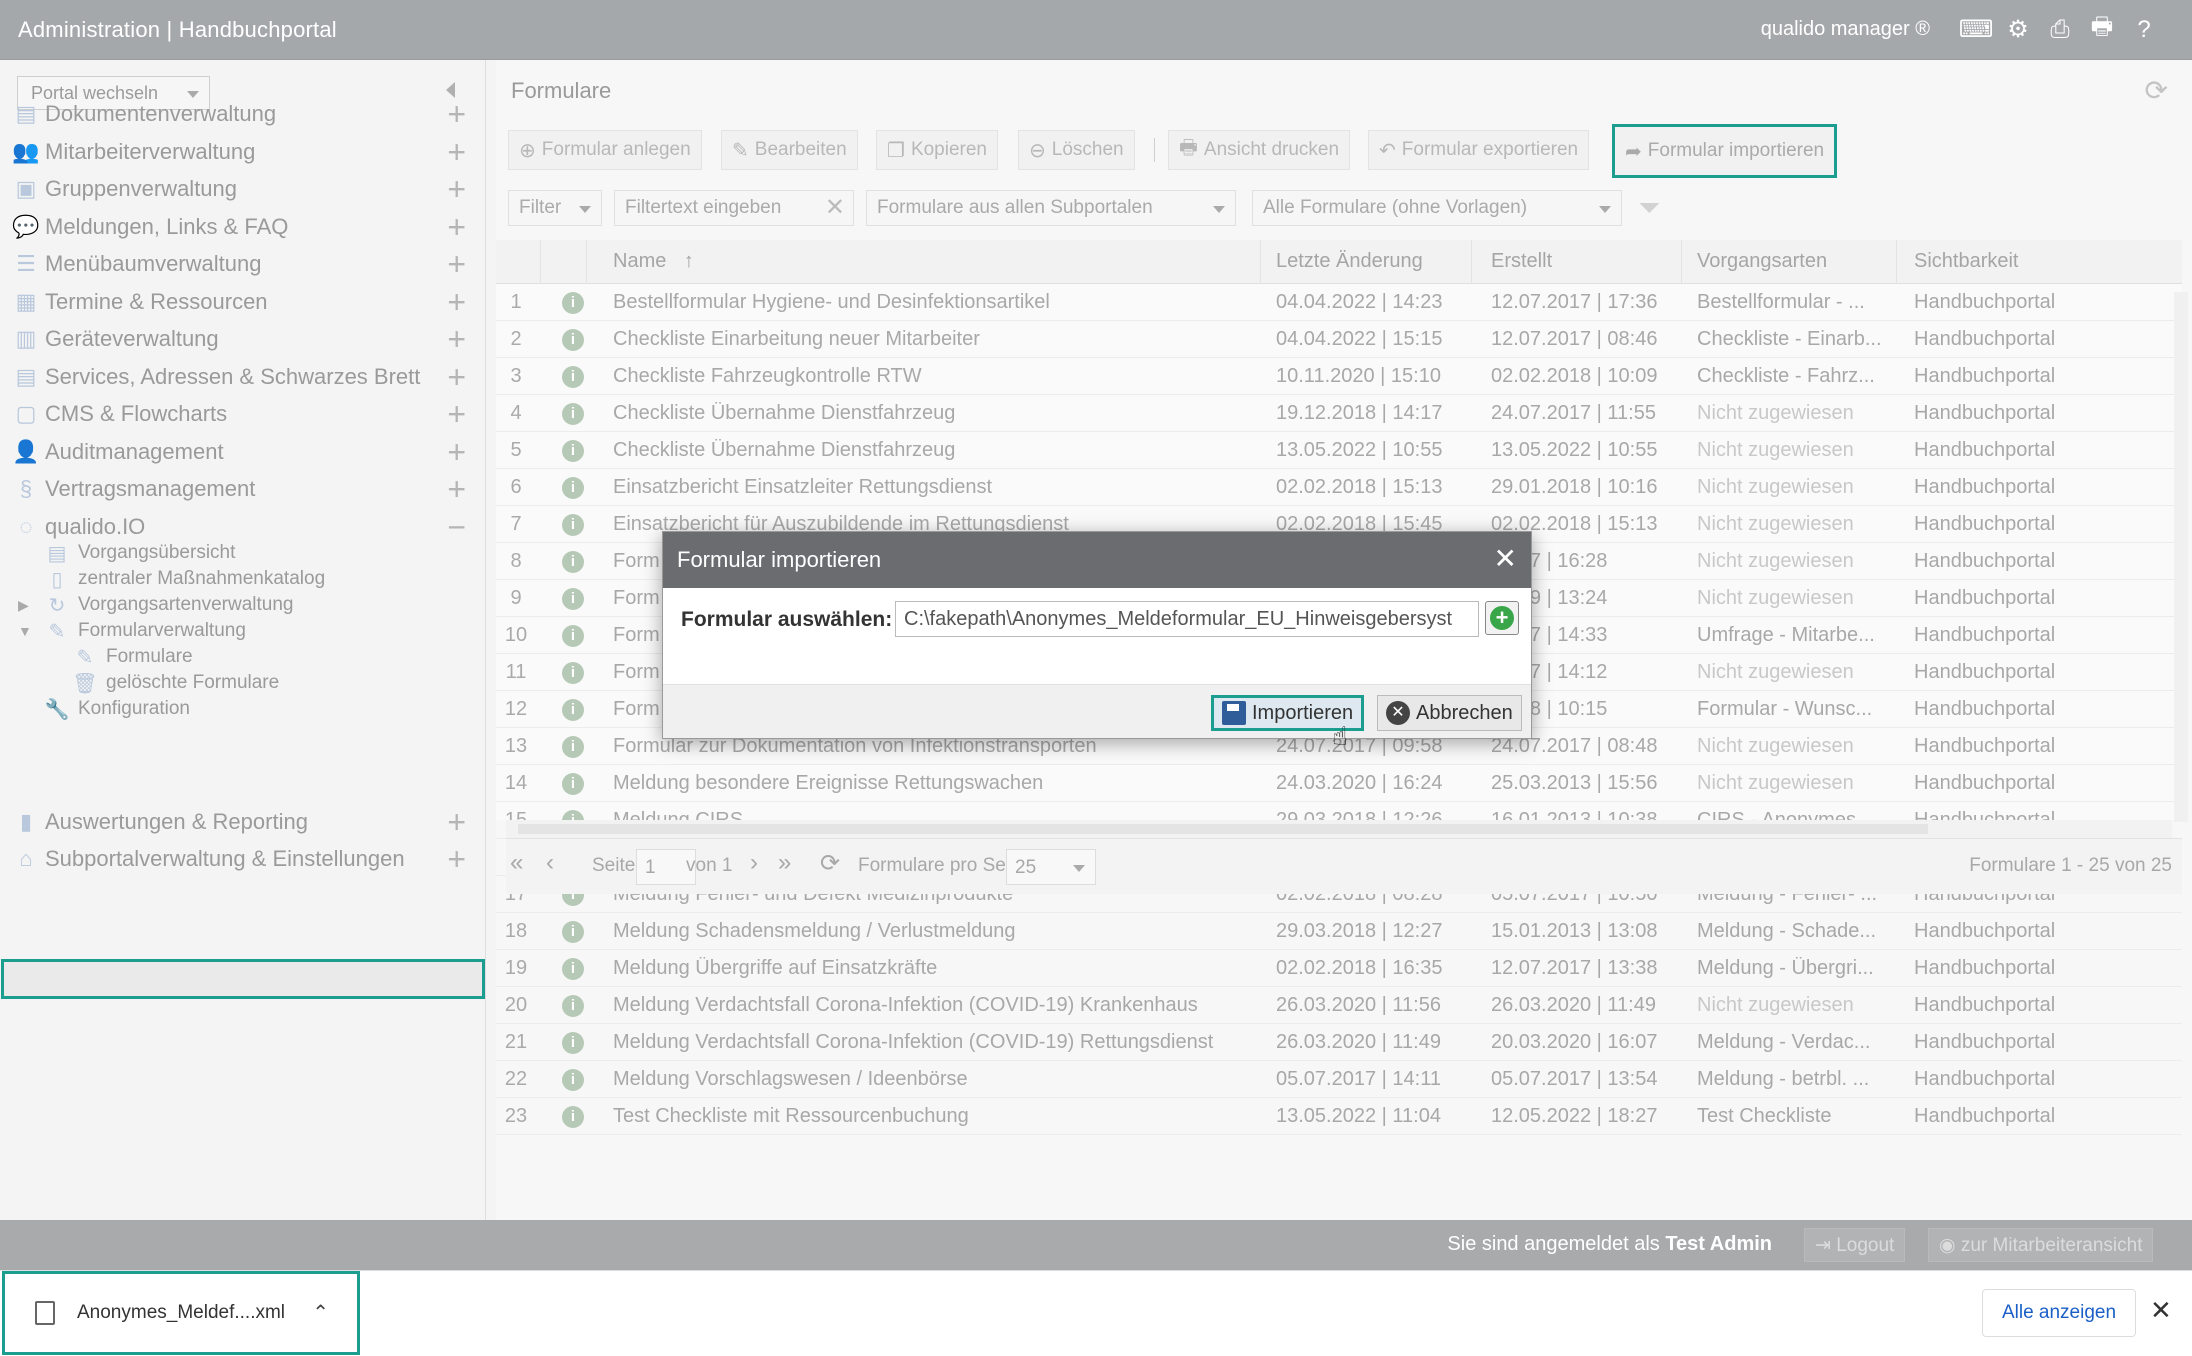  Describe the element at coordinates (640, 261) in the screenshot. I see `column-header-label: Name` at that location.